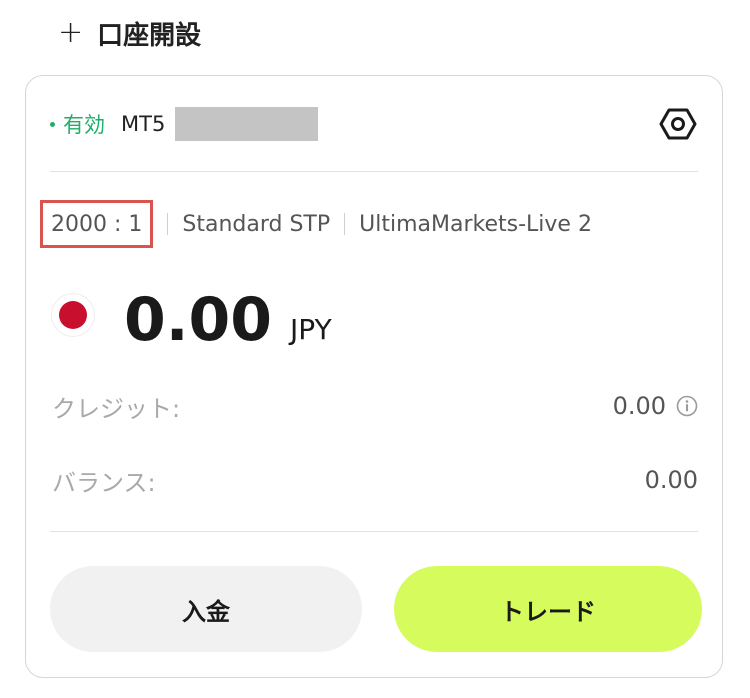  What do you see at coordinates (84, 125) in the screenshot?
I see `account-status-label: 有効` at bounding box center [84, 125].